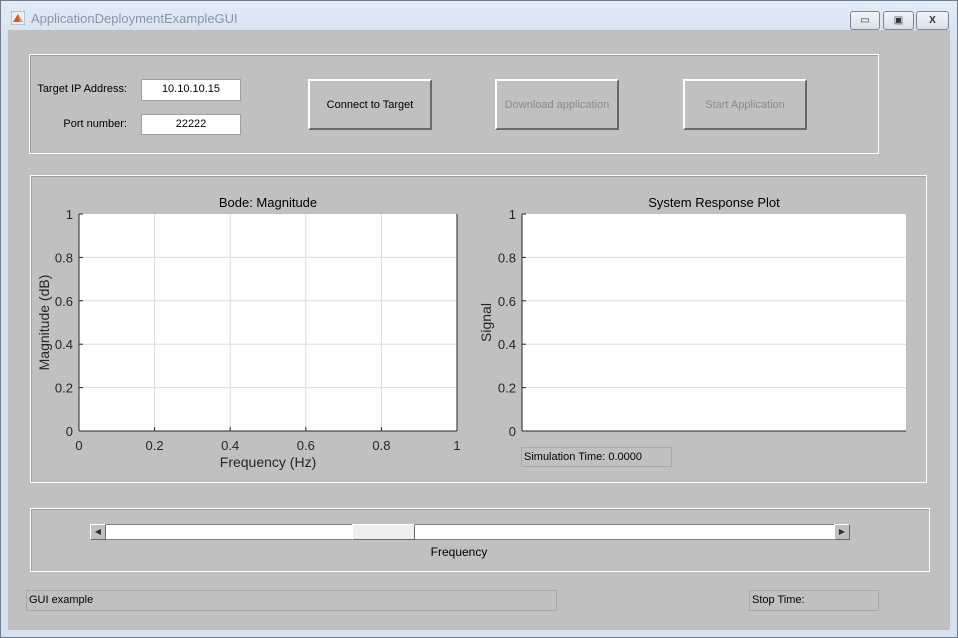 This screenshot has width=958, height=638. What do you see at coordinates (486, 322) in the screenshot?
I see `y-axis-label: Signal` at bounding box center [486, 322].